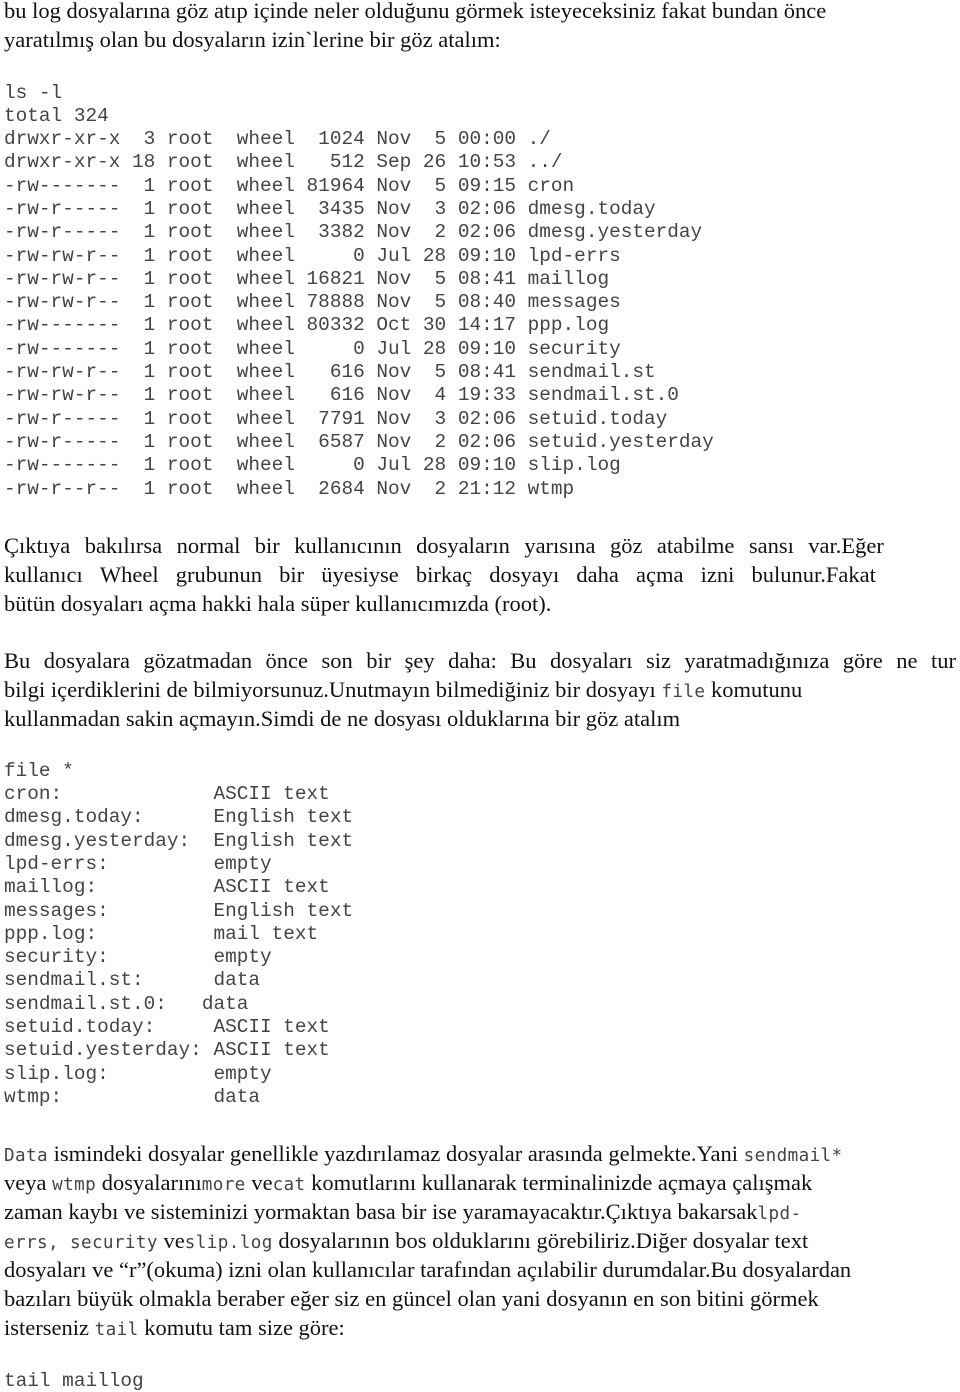  I want to click on file-row: wtmp: data, so click(132, 1096).